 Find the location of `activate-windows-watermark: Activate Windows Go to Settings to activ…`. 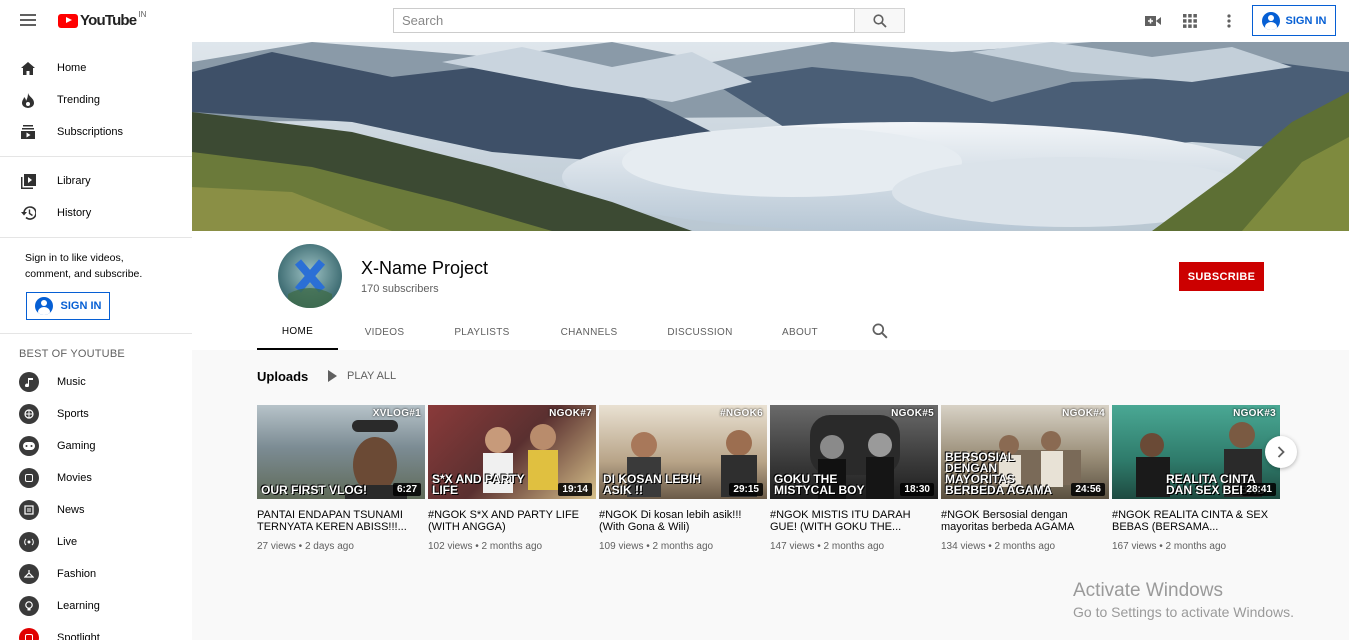

activate-windows-watermark: Activate Windows Go to Settings to activ… is located at coordinates (1183, 600).